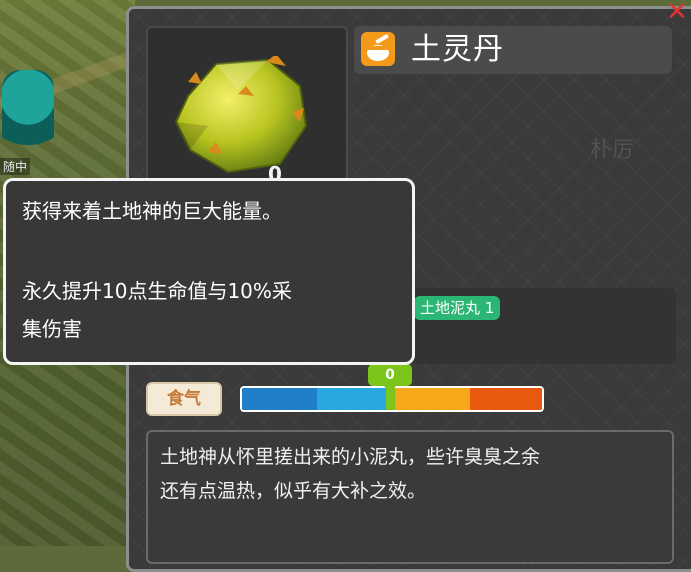  I want to click on npc-name-label: 随中, so click(15, 166).